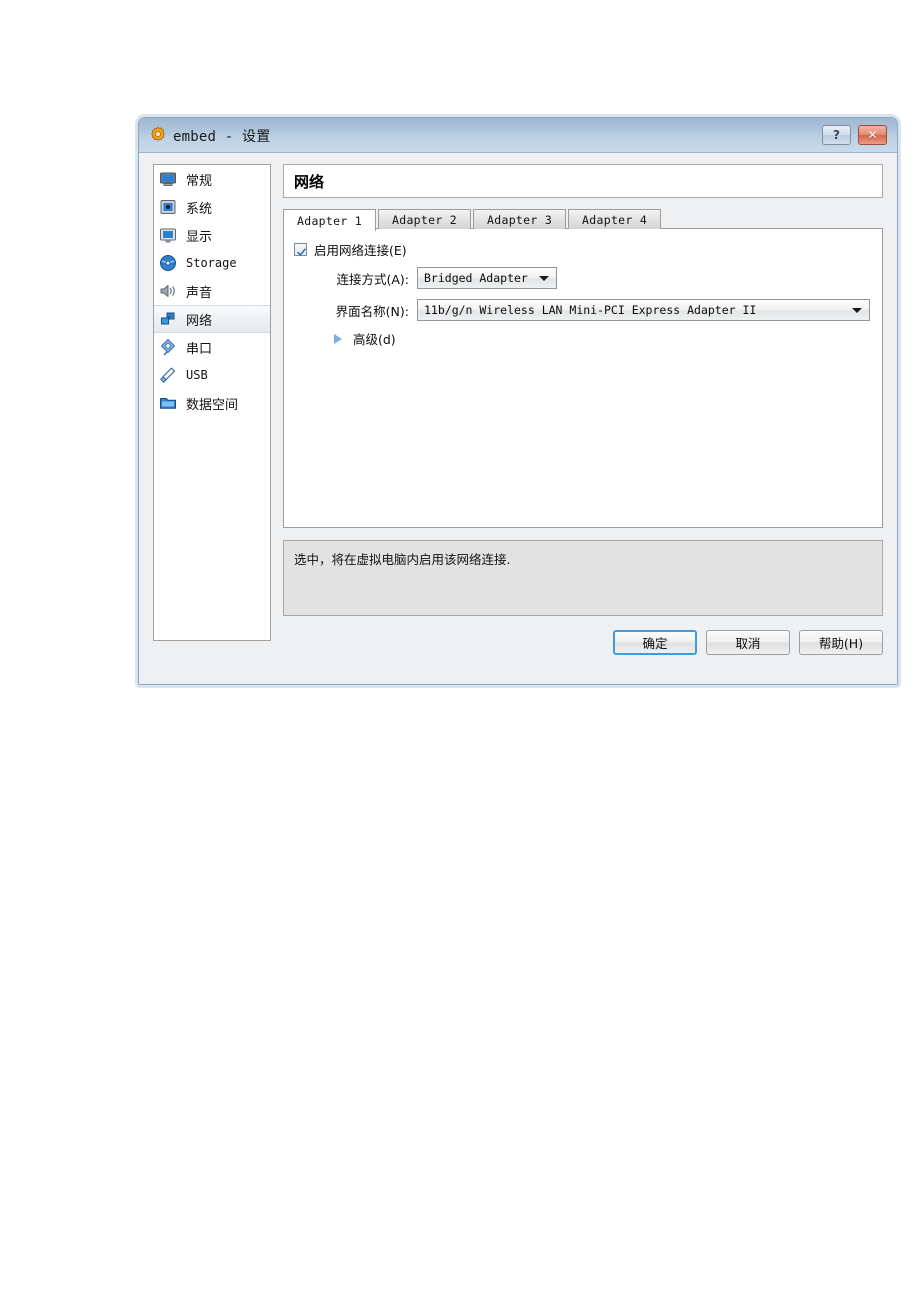 This screenshot has height=1302, width=920. What do you see at coordinates (168, 207) in the screenshot?
I see `chip-icon` at bounding box center [168, 207].